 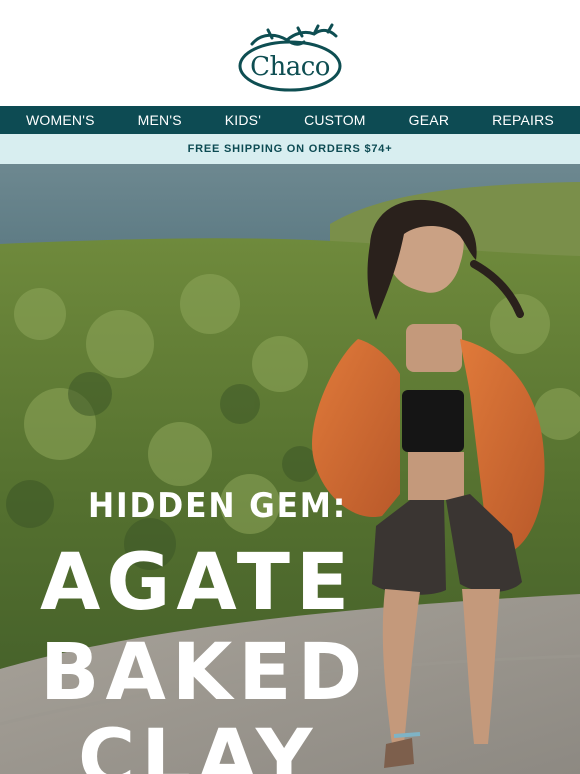 What do you see at coordinates (429, 120) in the screenshot?
I see `nav-item-gear: GEAR` at bounding box center [429, 120].